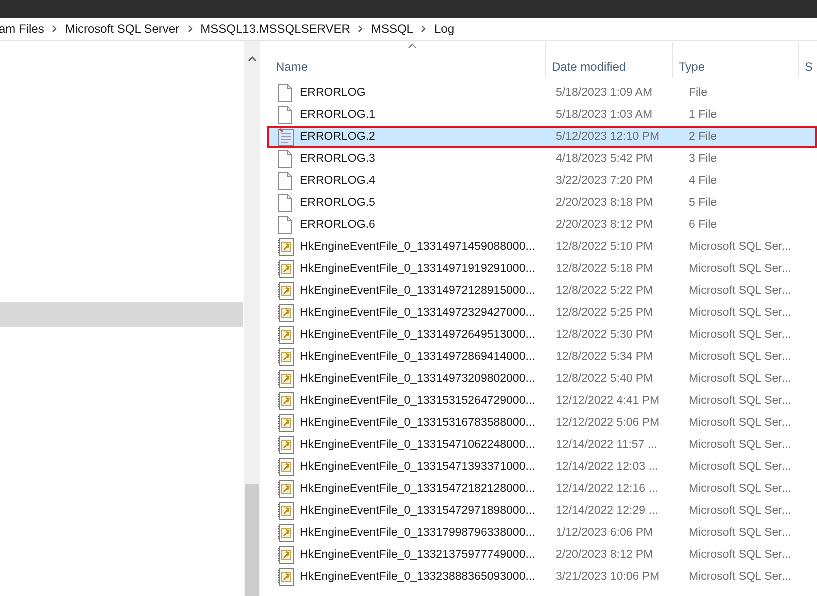 This screenshot has width=817, height=596. I want to click on breadcrumb-item: MSSQL, so click(392, 29).